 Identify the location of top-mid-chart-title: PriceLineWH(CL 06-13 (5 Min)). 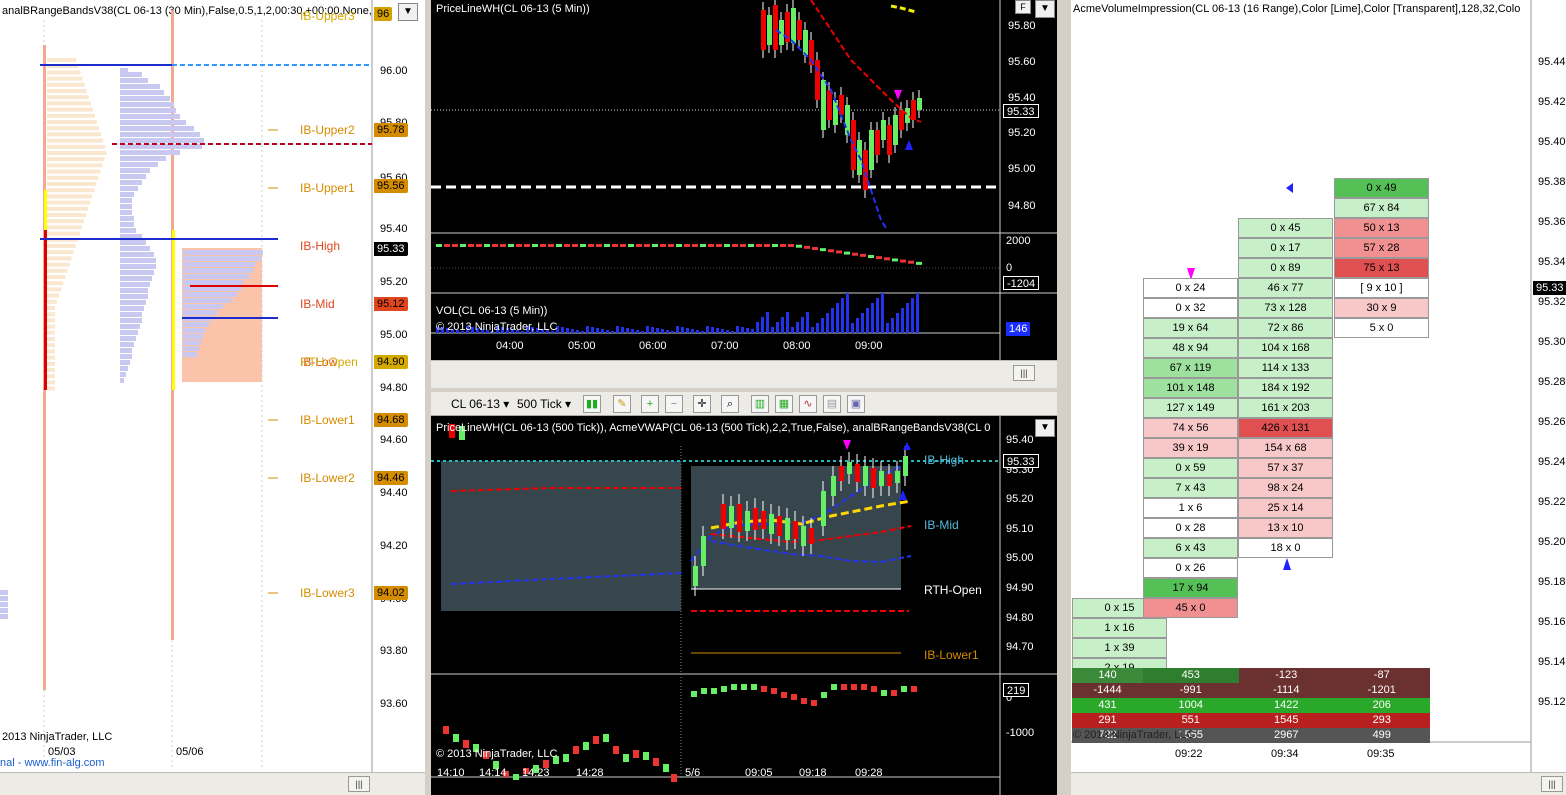
(513, 9).